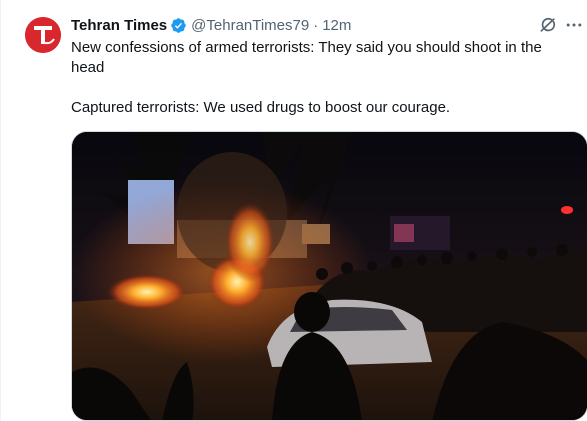 The width and height of the screenshot is (587, 421). What do you see at coordinates (178, 25) in the screenshot?
I see `verified-badge-icon` at bounding box center [178, 25].